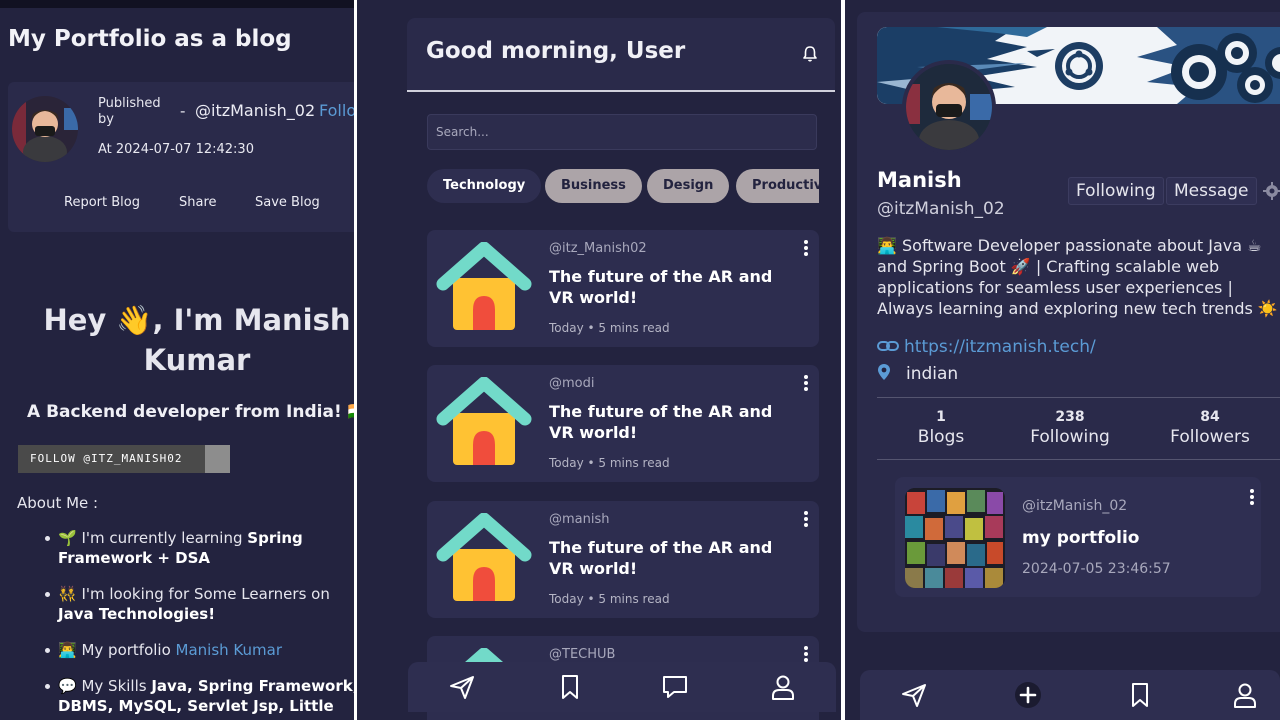 The image size is (1280, 720). I want to click on location-row: indian, so click(917, 373).